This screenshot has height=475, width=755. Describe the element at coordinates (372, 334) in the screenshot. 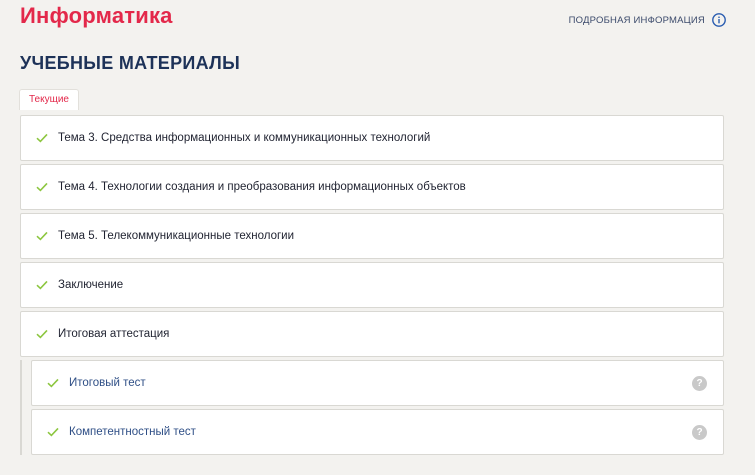

I see `topic-item: Итоговая аттестация` at that location.